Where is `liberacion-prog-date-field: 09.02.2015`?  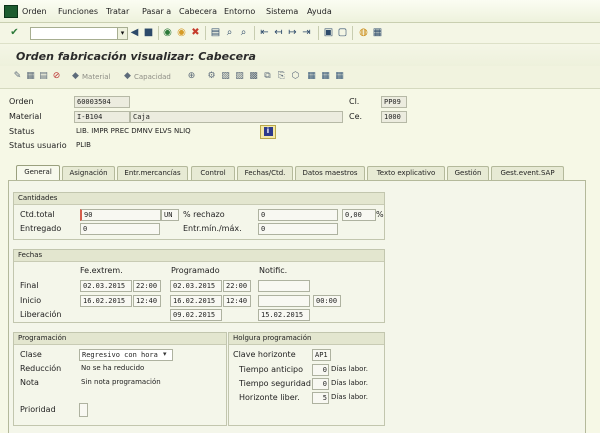 liberacion-prog-date-field: 09.02.2015 is located at coordinates (196, 315).